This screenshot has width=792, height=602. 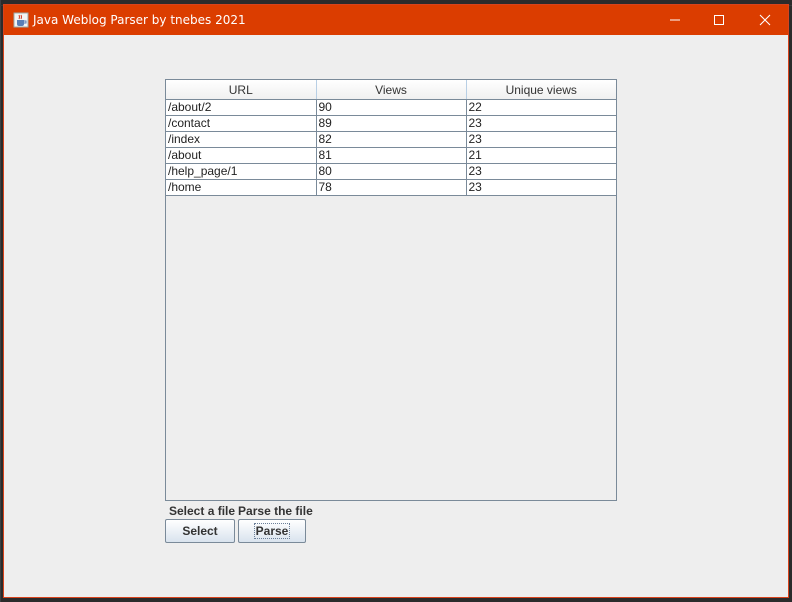 I want to click on table-row: /about/2 90 22, so click(x=391, y=107).